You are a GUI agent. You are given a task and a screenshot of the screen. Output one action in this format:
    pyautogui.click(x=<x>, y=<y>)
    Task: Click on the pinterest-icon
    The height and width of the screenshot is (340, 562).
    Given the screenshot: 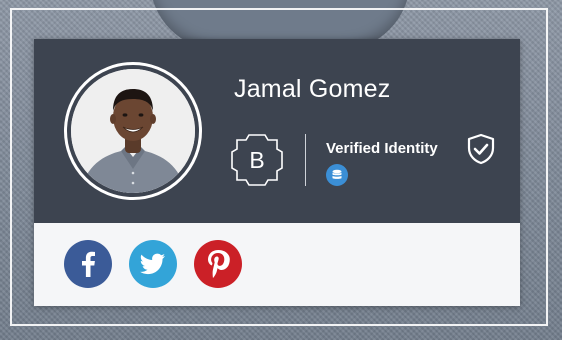 What is the action you would take?
    pyautogui.click(x=219, y=264)
    